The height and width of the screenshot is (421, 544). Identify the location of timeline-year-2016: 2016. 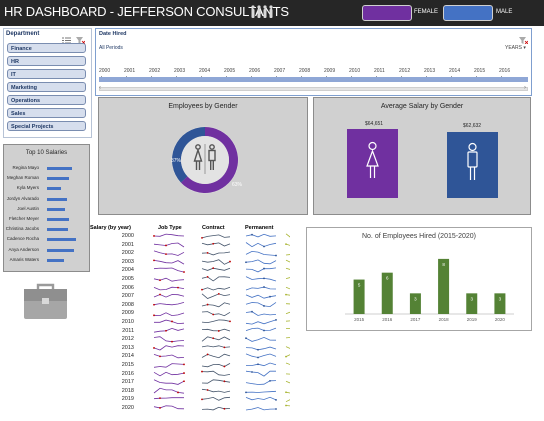
(504, 71).